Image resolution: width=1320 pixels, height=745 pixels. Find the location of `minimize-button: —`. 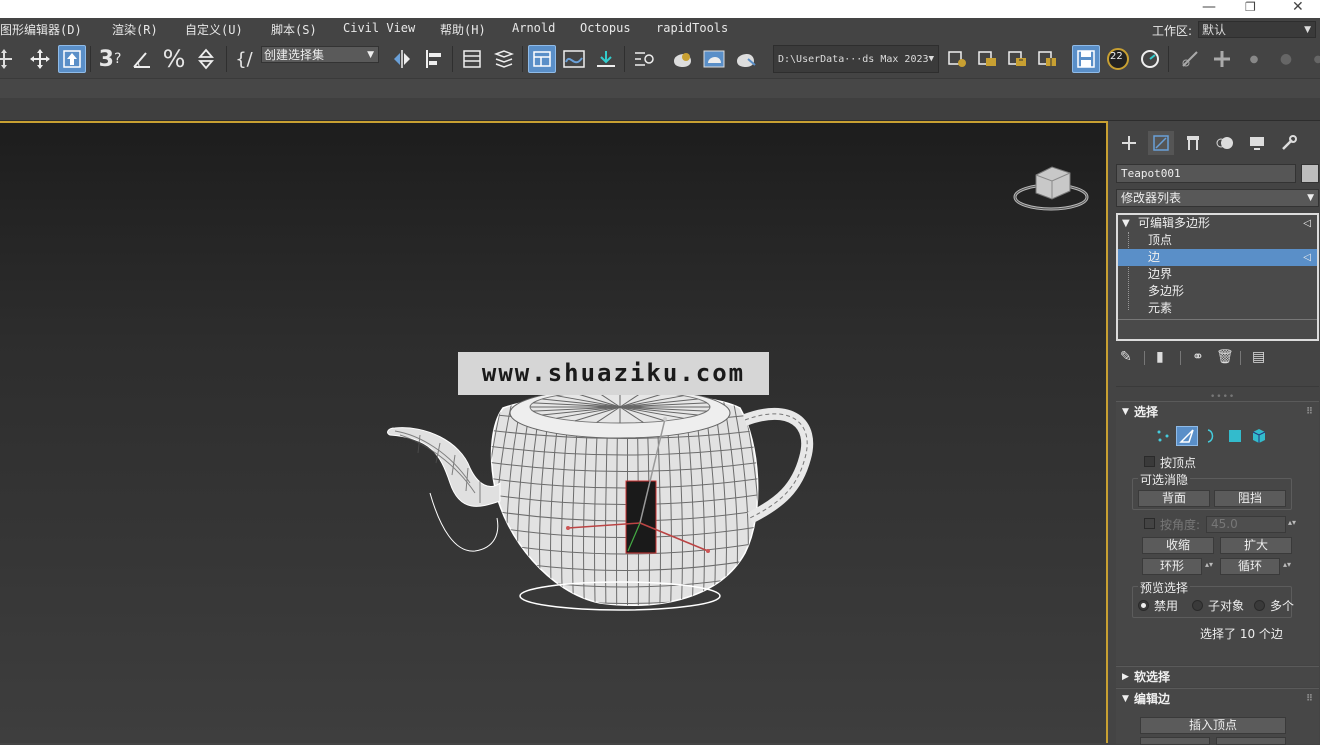

minimize-button: — is located at coordinates (1209, 7).